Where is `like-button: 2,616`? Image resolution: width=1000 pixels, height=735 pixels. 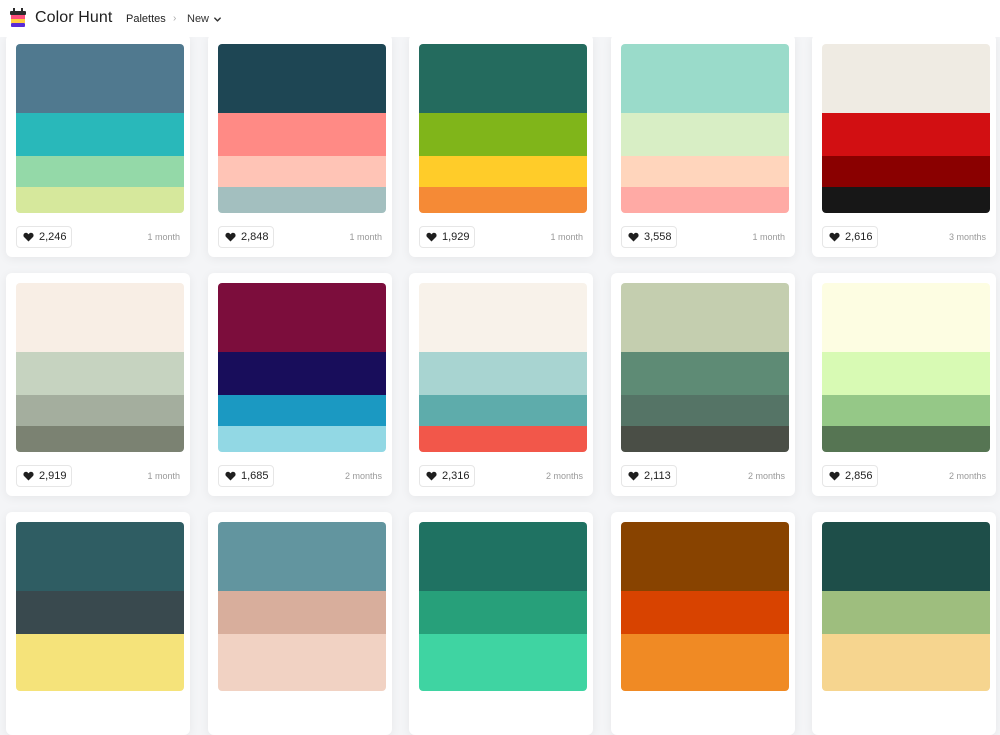 like-button: 2,616 is located at coordinates (850, 237).